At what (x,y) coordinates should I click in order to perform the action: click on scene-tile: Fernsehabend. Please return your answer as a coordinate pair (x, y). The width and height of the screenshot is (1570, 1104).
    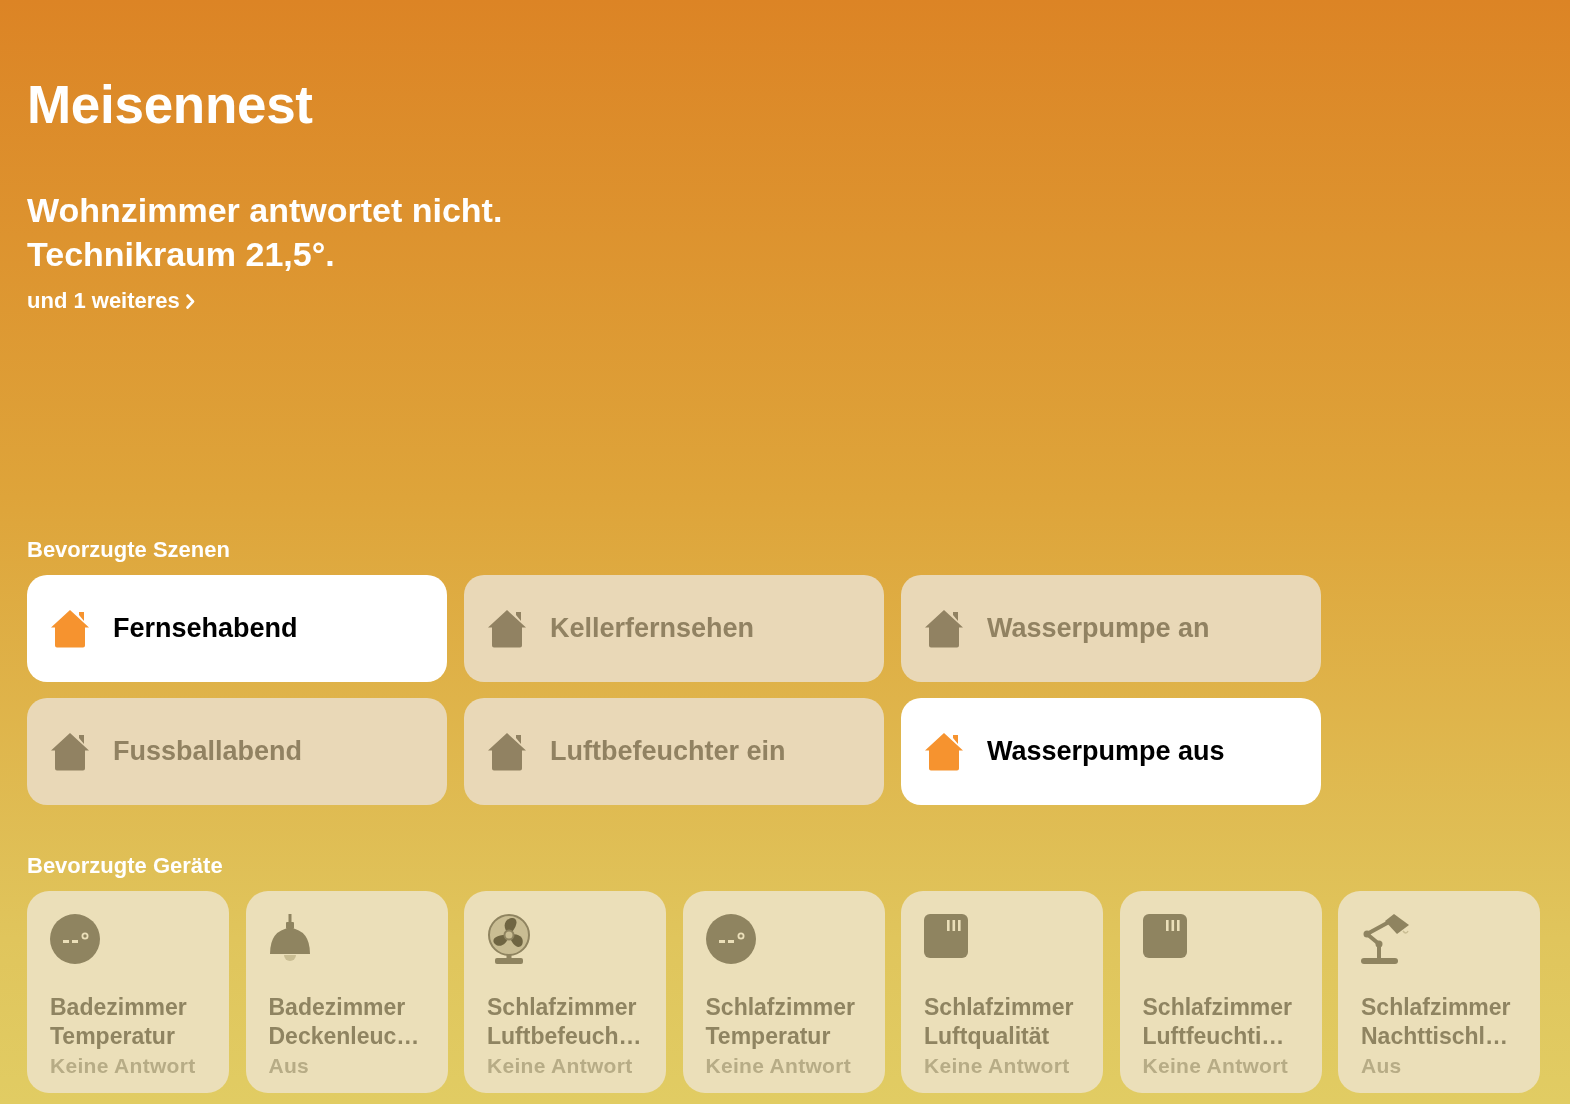
    Looking at the image, I should click on (237, 628).